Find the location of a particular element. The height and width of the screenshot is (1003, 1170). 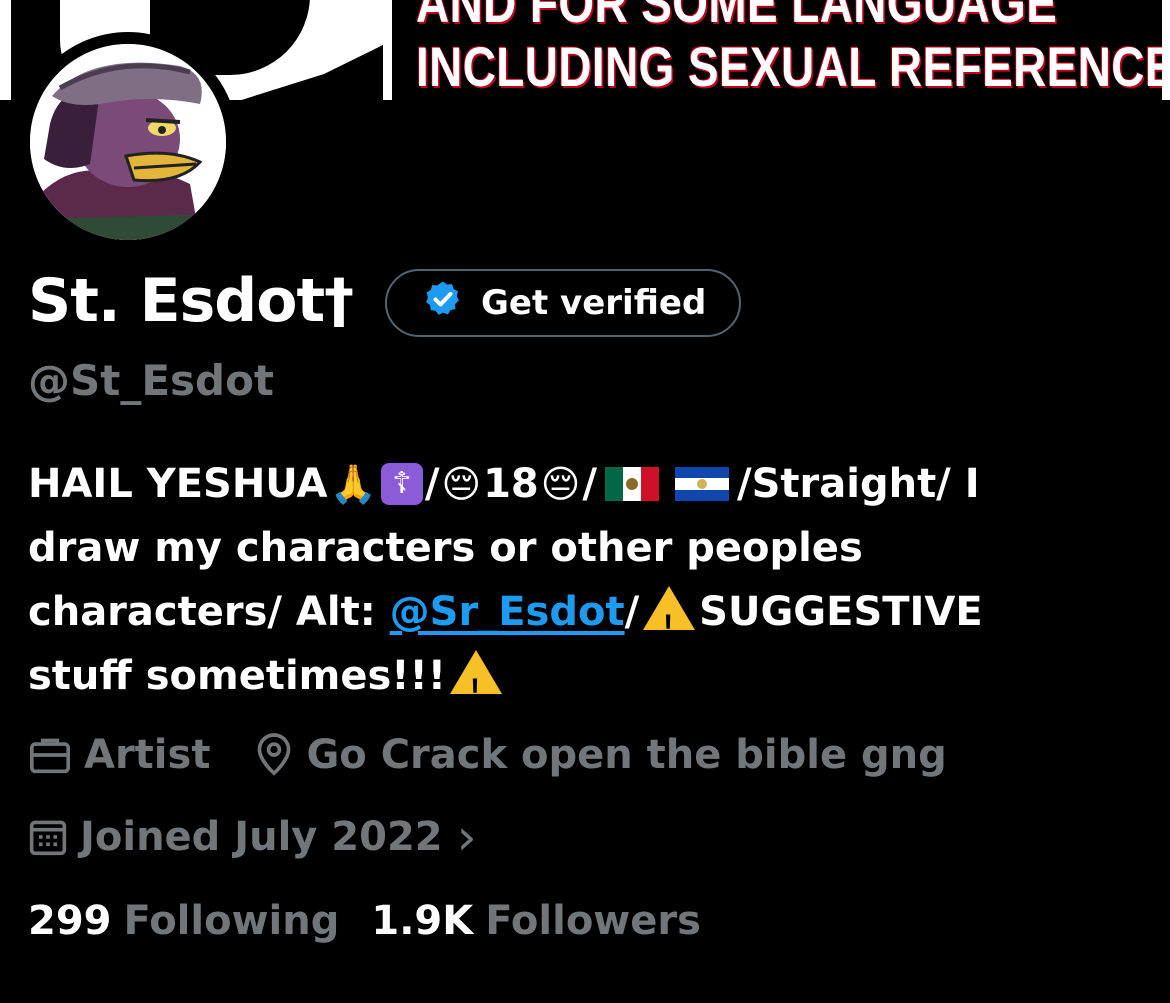

profile-avatar is located at coordinates (128, 142).